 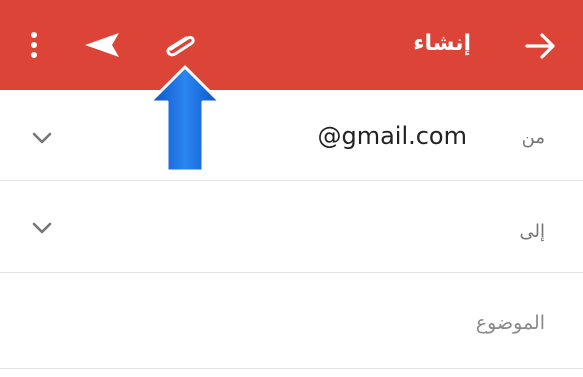 I want to click on subject-field: الموضوع, so click(x=510, y=323).